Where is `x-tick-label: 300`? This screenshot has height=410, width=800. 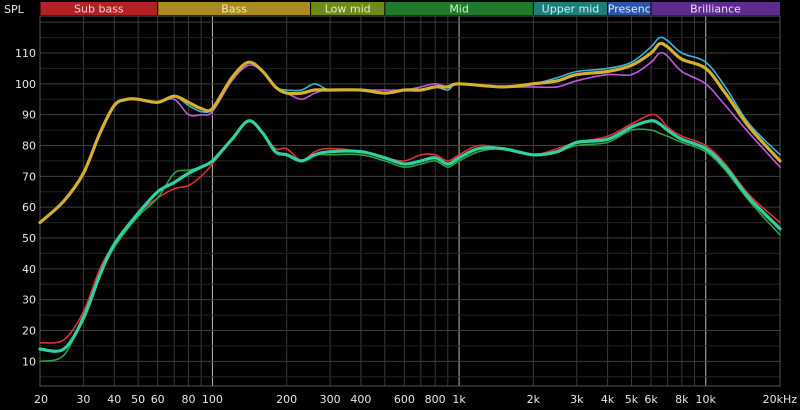
x-tick-label: 300 is located at coordinates (330, 399).